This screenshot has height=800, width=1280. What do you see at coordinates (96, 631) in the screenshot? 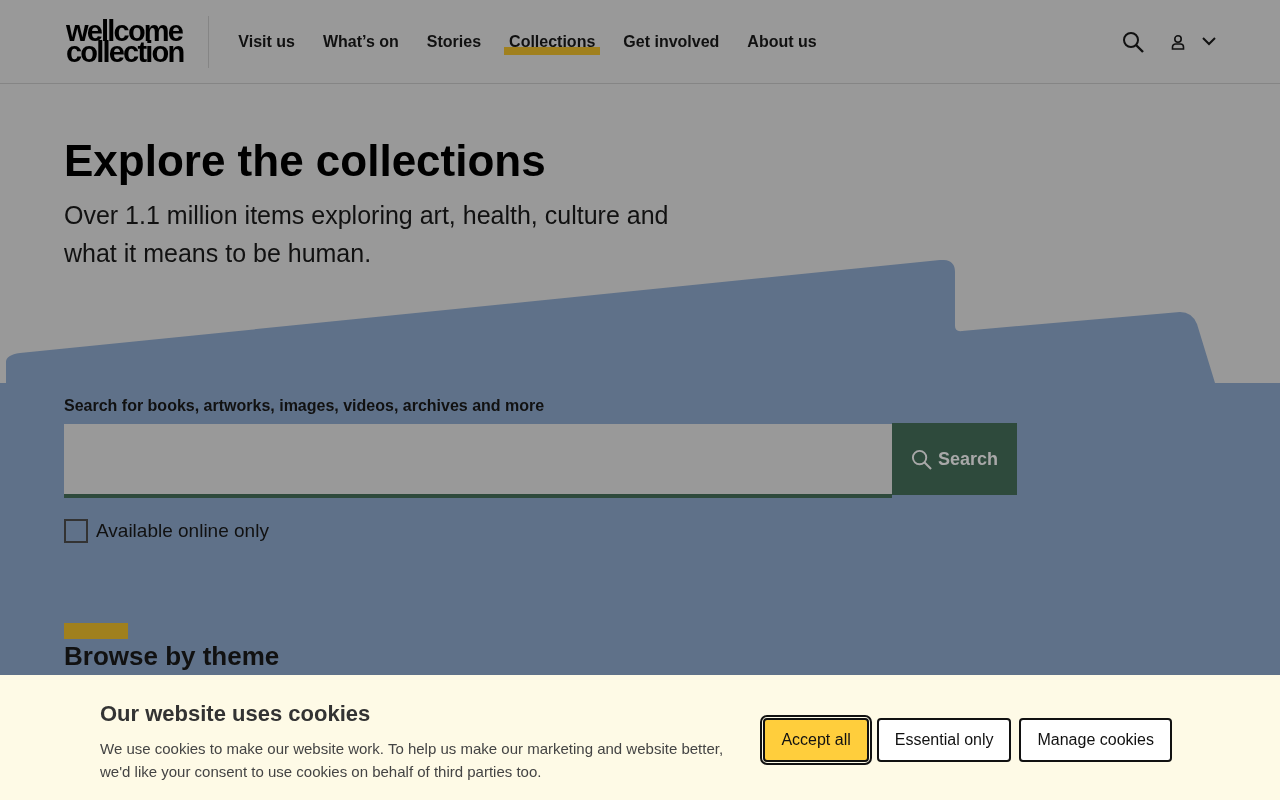
I see `accent-bar` at bounding box center [96, 631].